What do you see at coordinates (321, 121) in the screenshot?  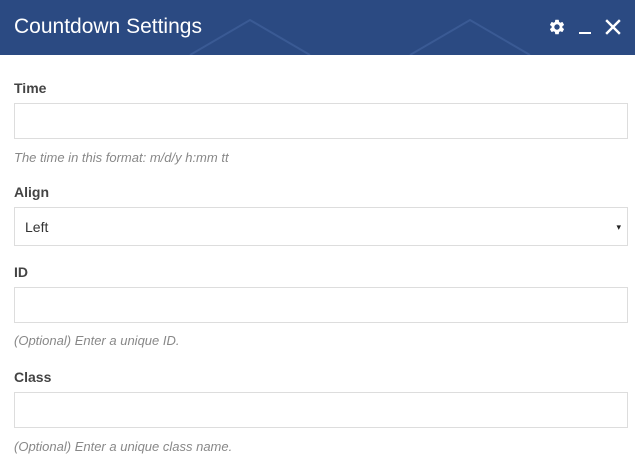 I see `time-input` at bounding box center [321, 121].